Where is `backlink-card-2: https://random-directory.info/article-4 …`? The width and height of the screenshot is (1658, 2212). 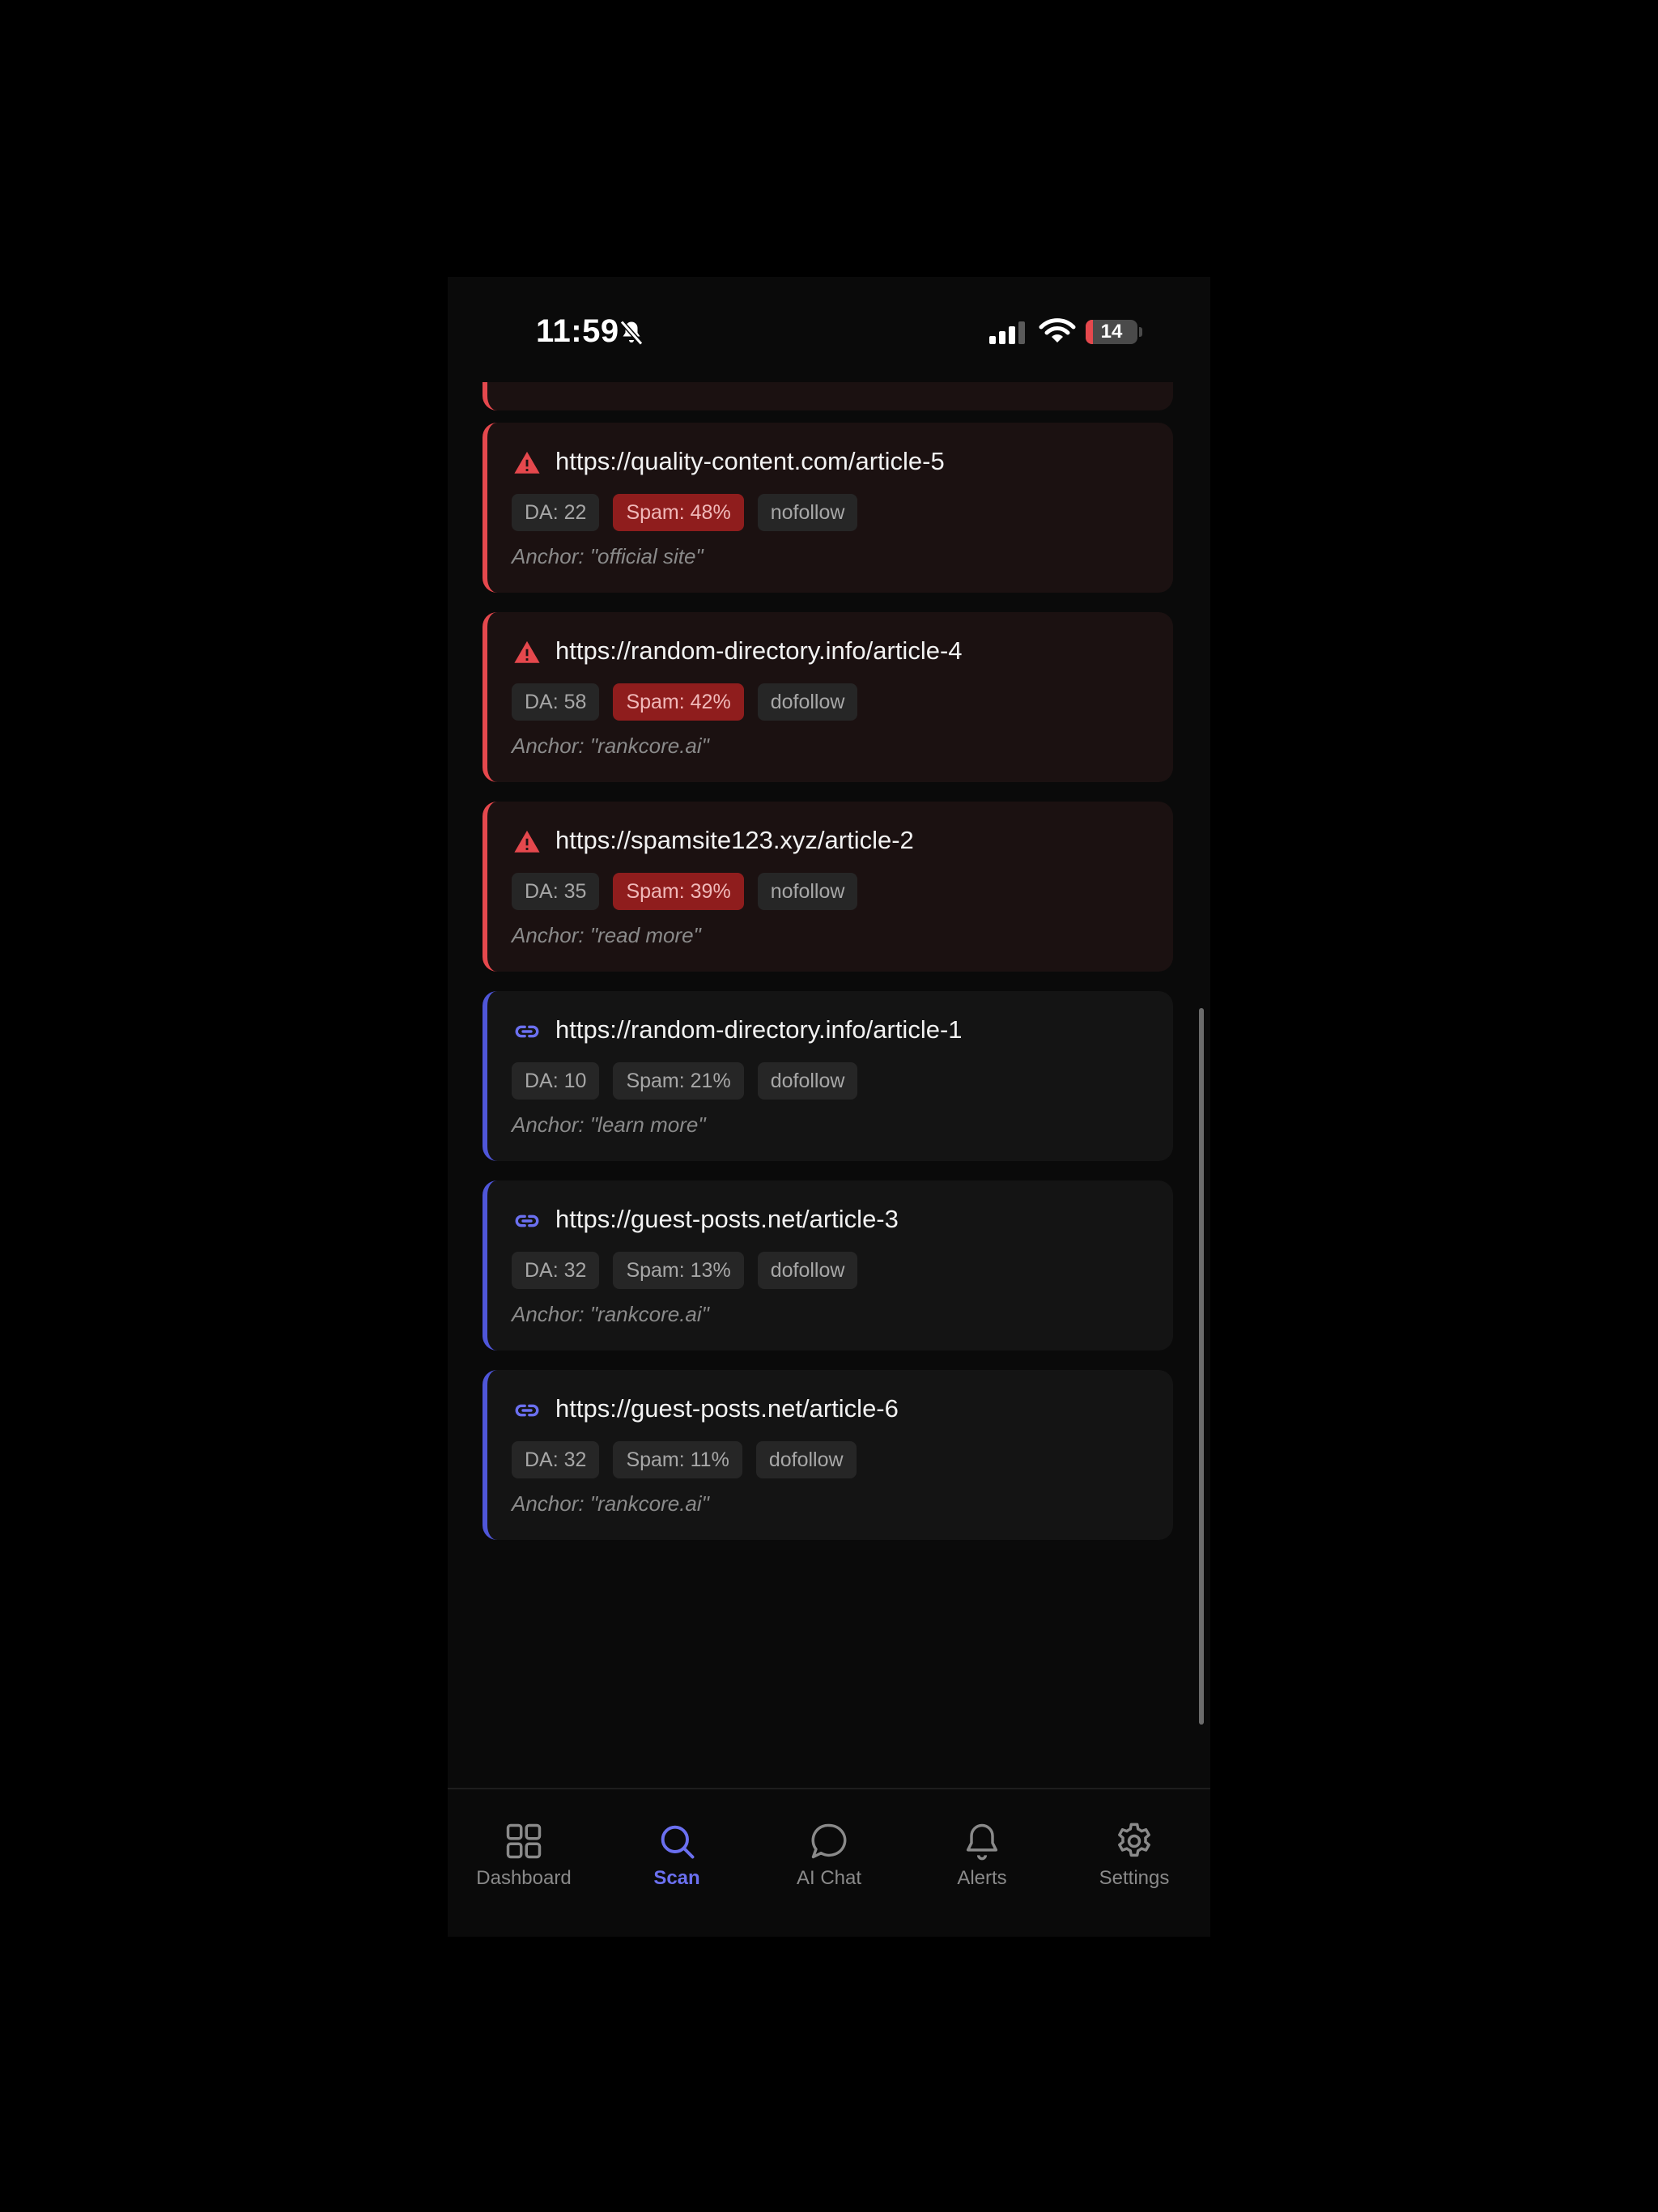 backlink-card-2: https://random-directory.info/article-4 … is located at coordinates (828, 697).